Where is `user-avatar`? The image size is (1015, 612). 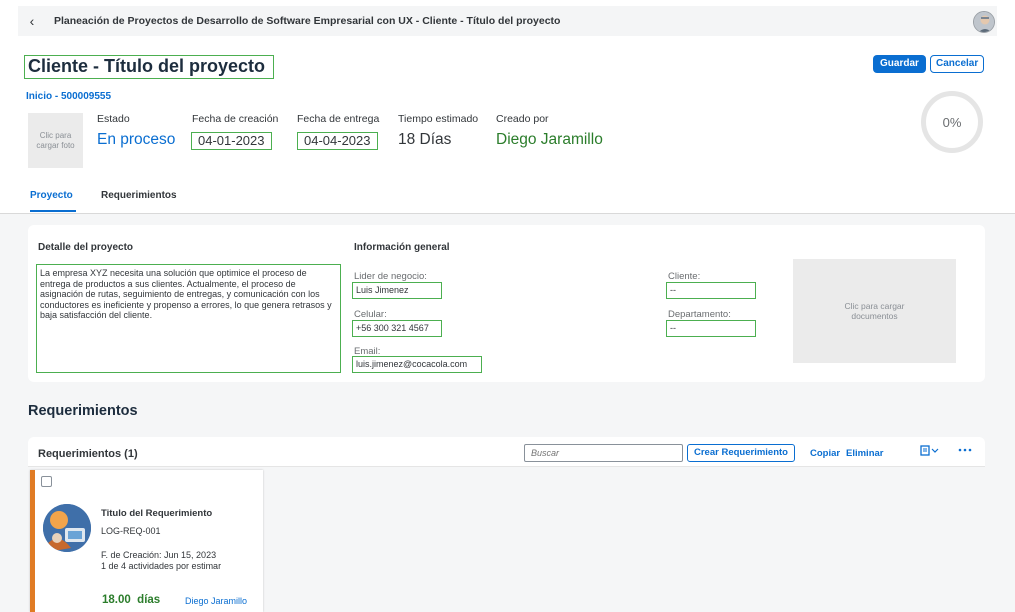
user-avatar is located at coordinates (984, 22).